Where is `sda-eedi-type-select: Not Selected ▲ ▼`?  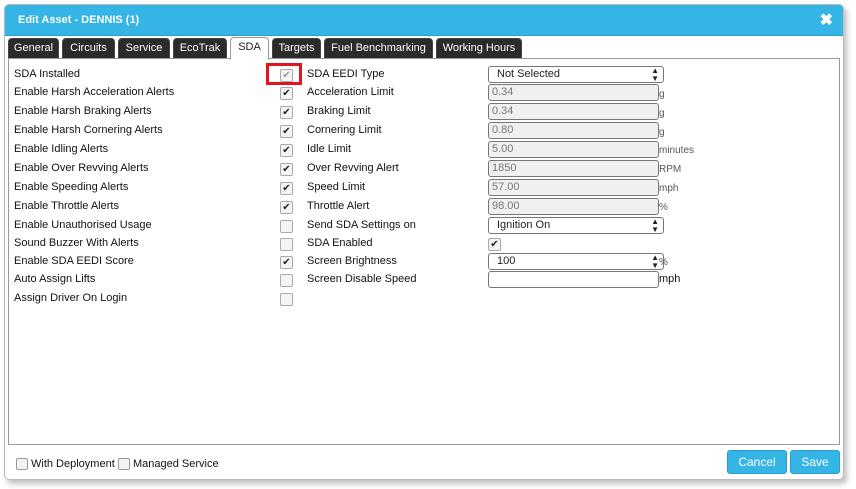
sda-eedi-type-select: Not Selected ▲ ▼ is located at coordinates (576, 74).